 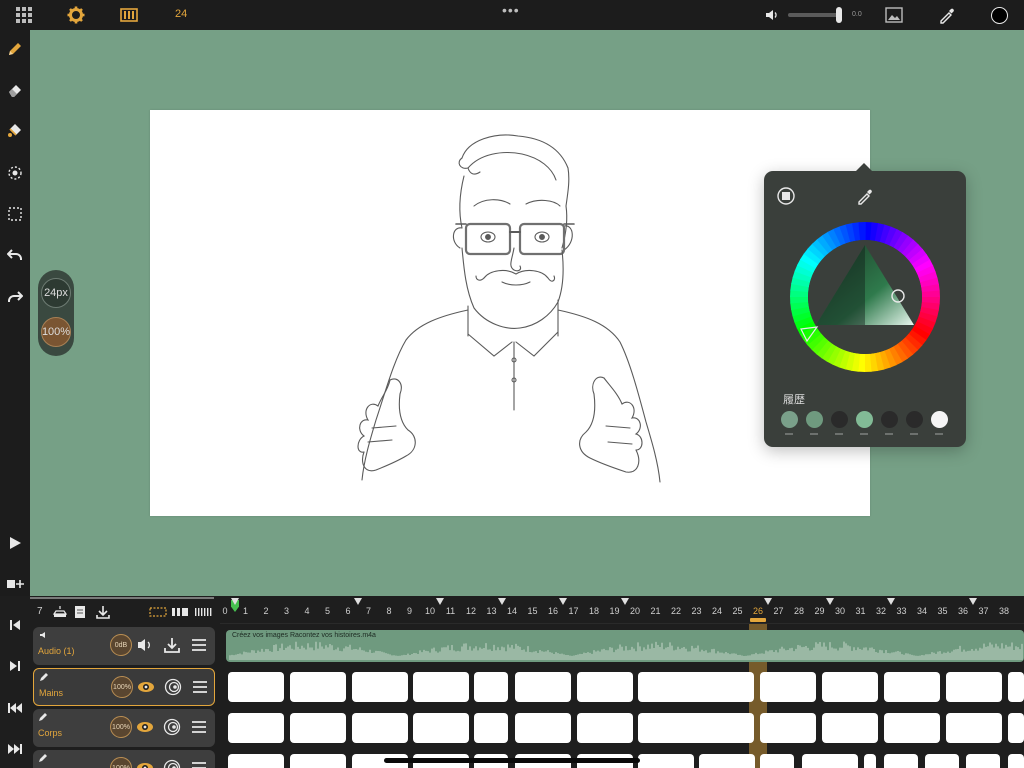 What do you see at coordinates (881, 611) in the screenshot?
I see `frame-number: 32` at bounding box center [881, 611].